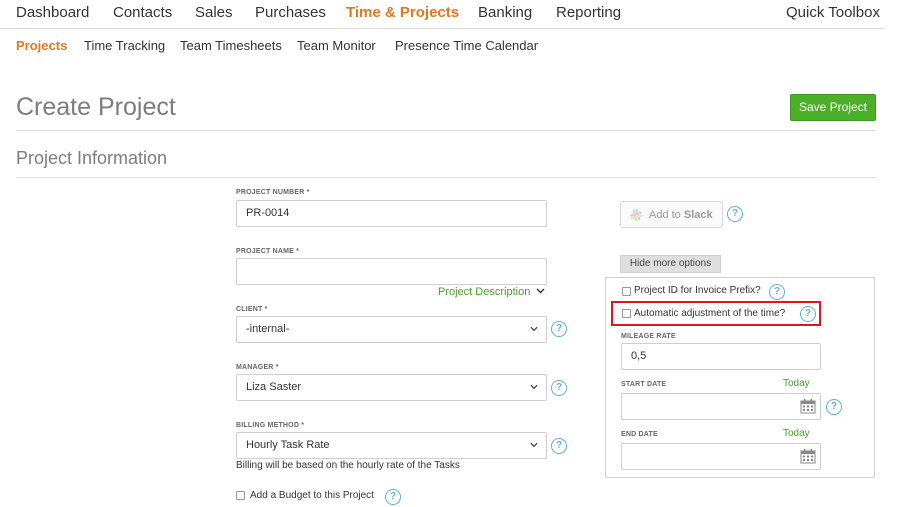 Image resolution: width=919 pixels, height=507 pixels. I want to click on subnav-presence-time-calendar: Presence Time Calendar, so click(466, 45).